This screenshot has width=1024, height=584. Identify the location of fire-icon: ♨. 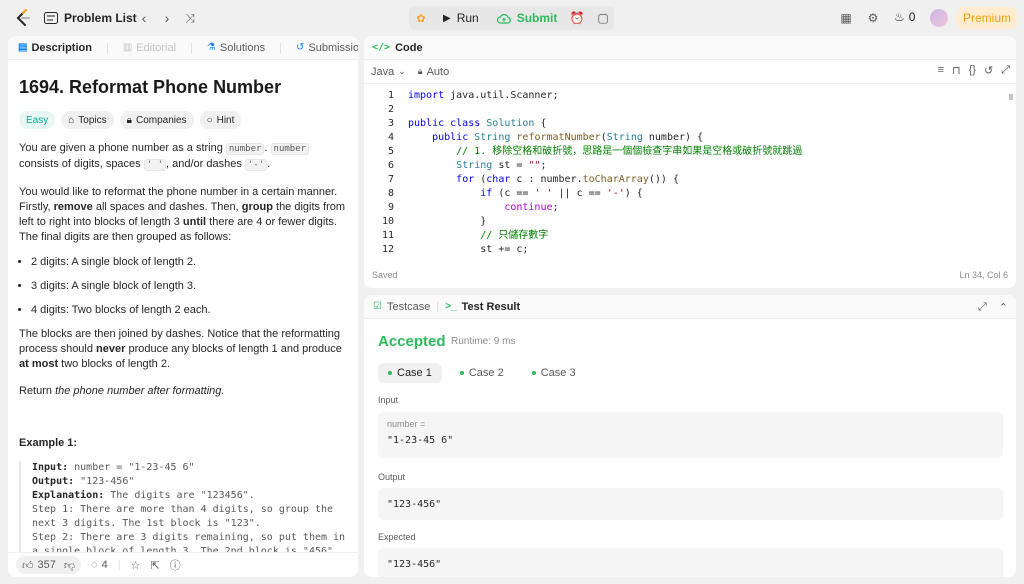
(899, 17).